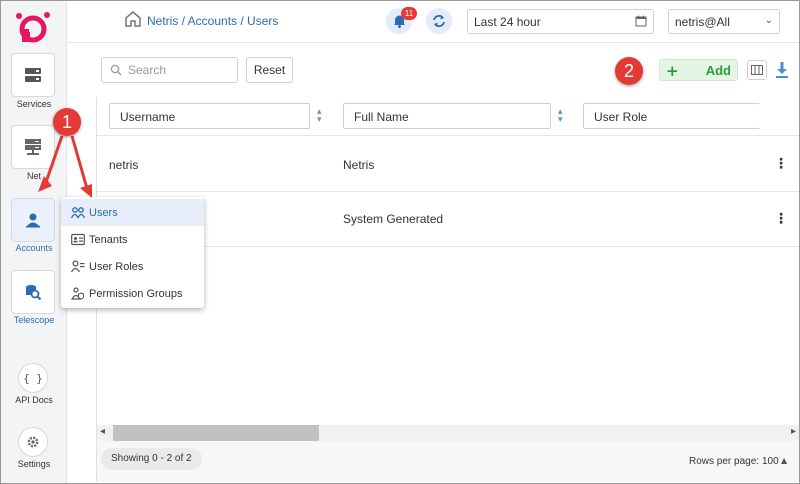  What do you see at coordinates (629, 71) in the screenshot?
I see `annotation-callout-2: 2` at bounding box center [629, 71].